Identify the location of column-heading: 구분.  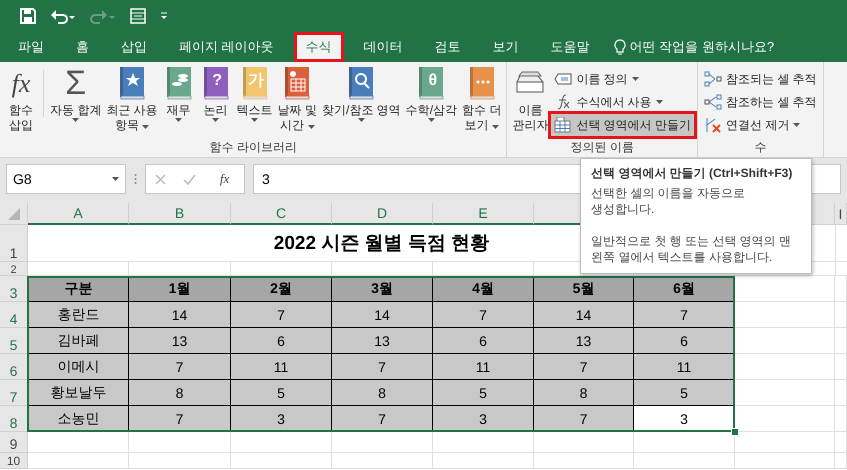
(78, 289).